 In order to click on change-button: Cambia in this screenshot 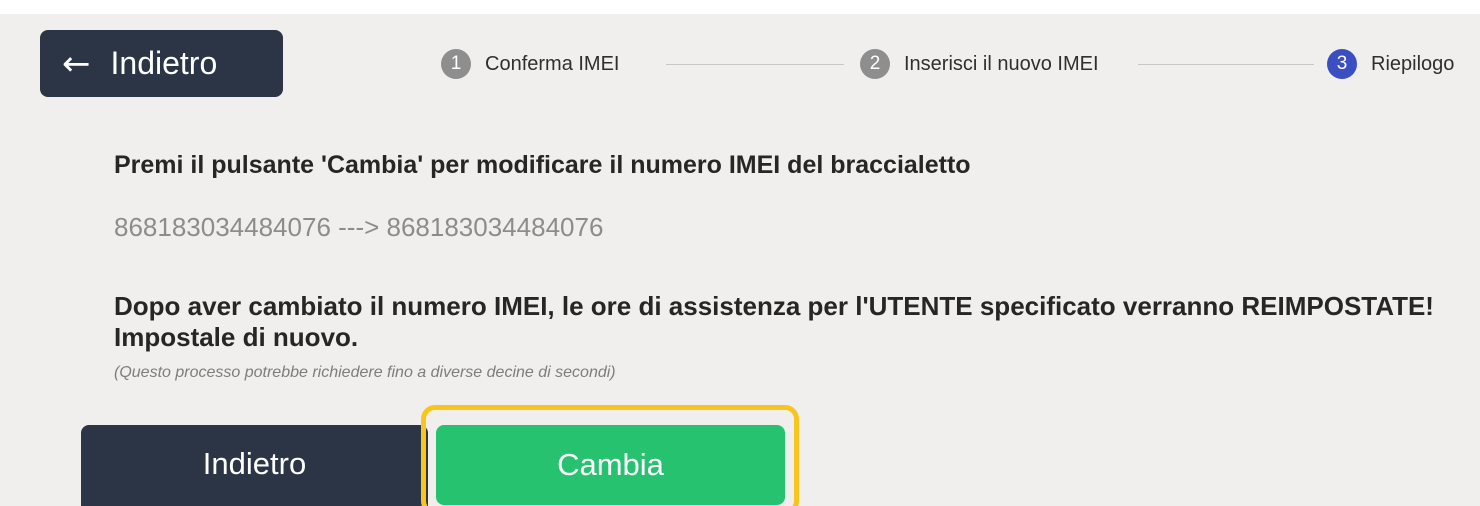, I will do `click(610, 465)`.